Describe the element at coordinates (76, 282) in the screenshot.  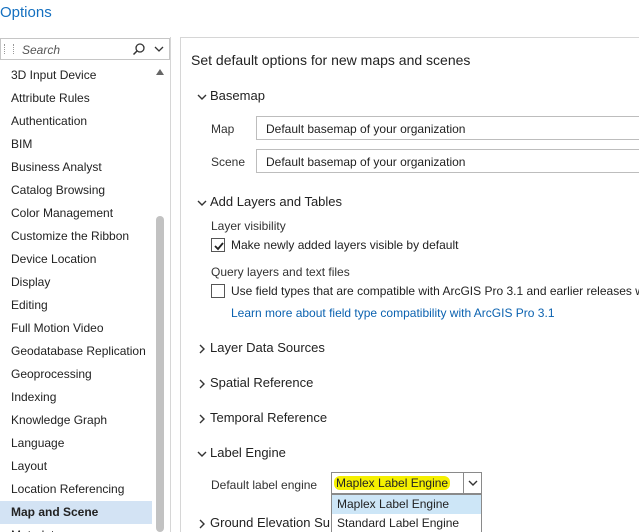
I see `sidebar-item-display: Display` at that location.